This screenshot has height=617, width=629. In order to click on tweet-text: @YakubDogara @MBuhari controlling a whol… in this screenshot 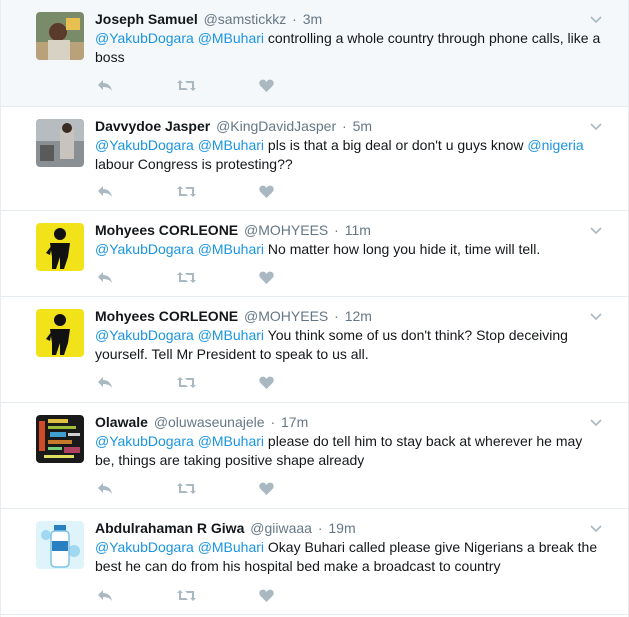, I will do `click(350, 48)`.